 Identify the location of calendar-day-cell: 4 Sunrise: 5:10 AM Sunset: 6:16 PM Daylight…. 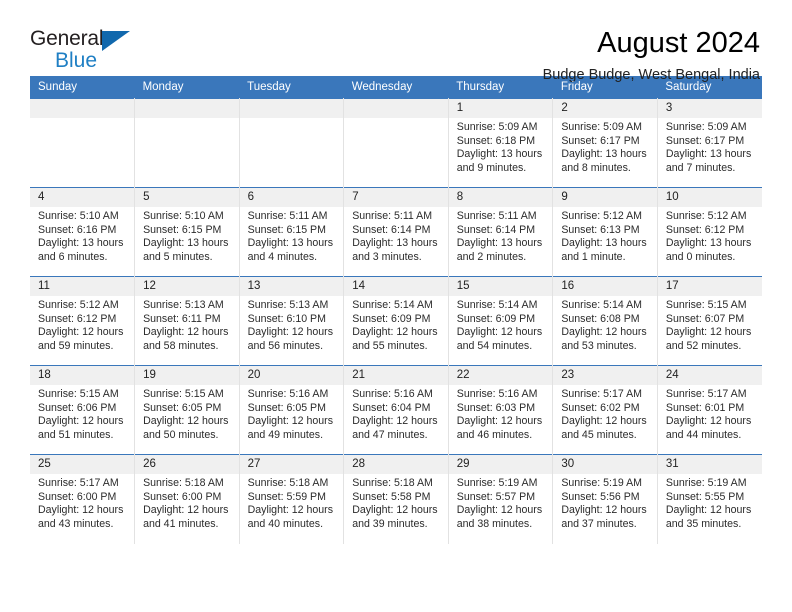
(83, 232).